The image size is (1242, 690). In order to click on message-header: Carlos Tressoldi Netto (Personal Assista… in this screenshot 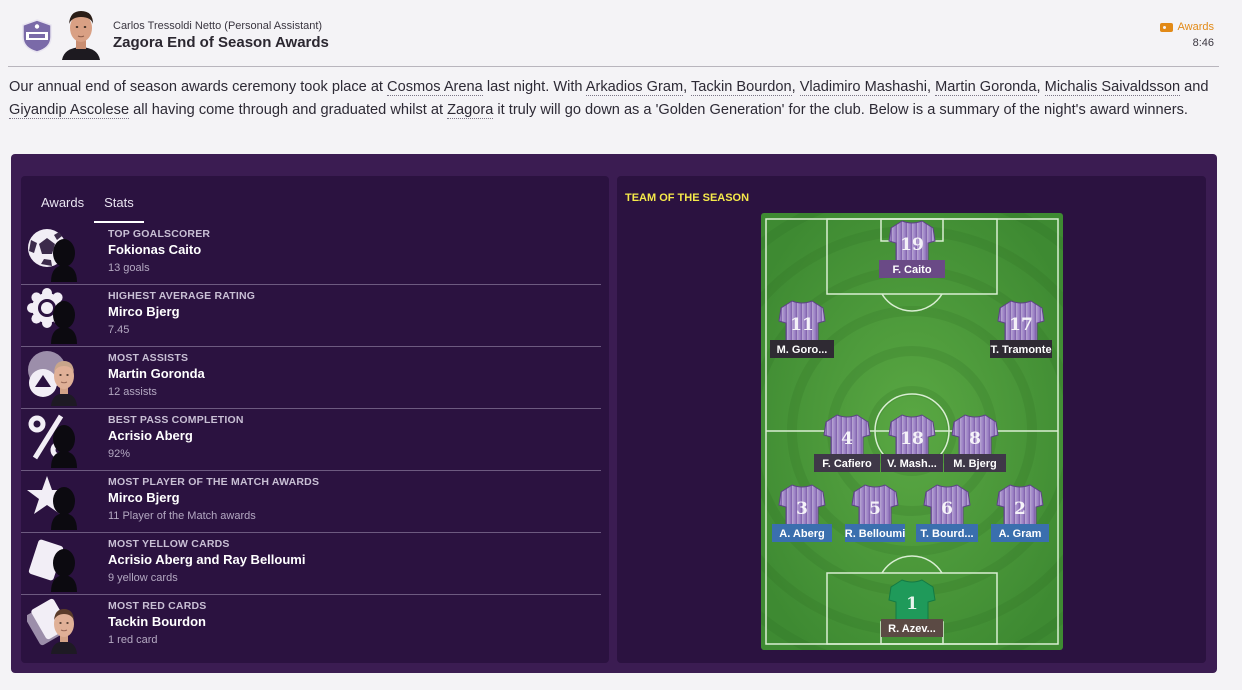, I will do `click(621, 33)`.